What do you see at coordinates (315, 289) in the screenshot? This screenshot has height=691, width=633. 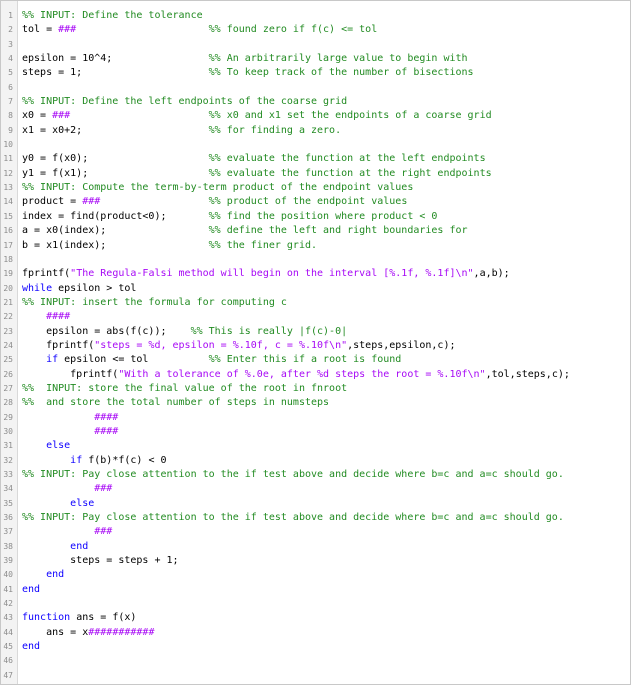 I see `code-line: 20 while epsilon > tol` at bounding box center [315, 289].